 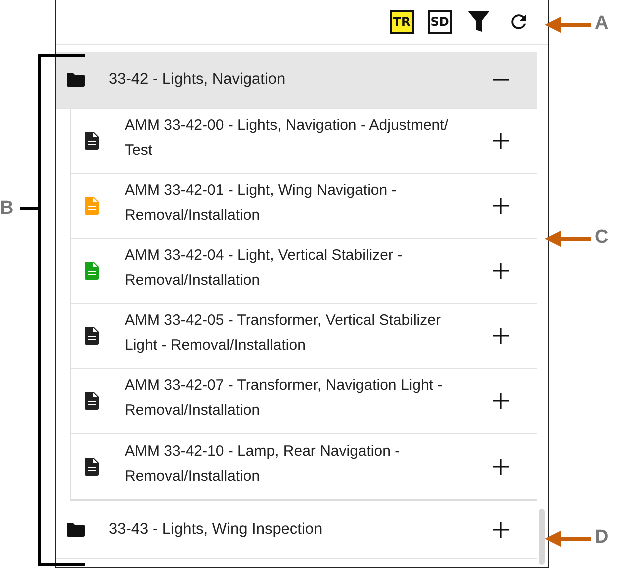 What do you see at coordinates (542, 537) in the screenshot?
I see `scrollbar-thumb` at bounding box center [542, 537].